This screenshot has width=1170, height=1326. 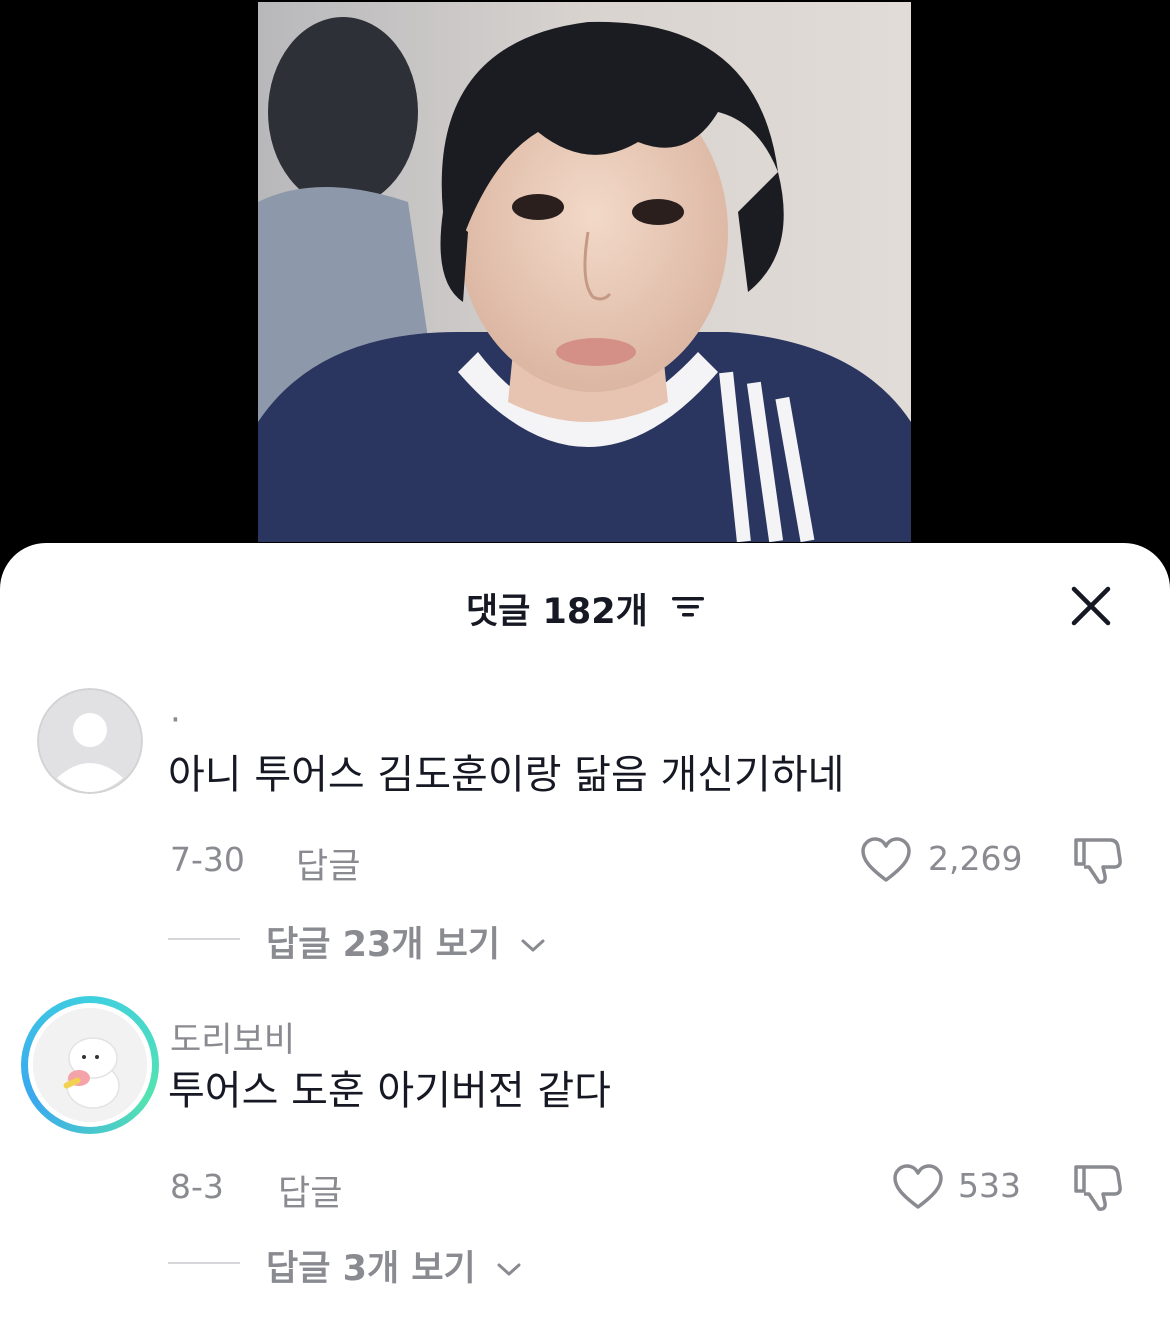 I want to click on view-replies-label: 답글 3개 보기, so click(x=394, y=1265).